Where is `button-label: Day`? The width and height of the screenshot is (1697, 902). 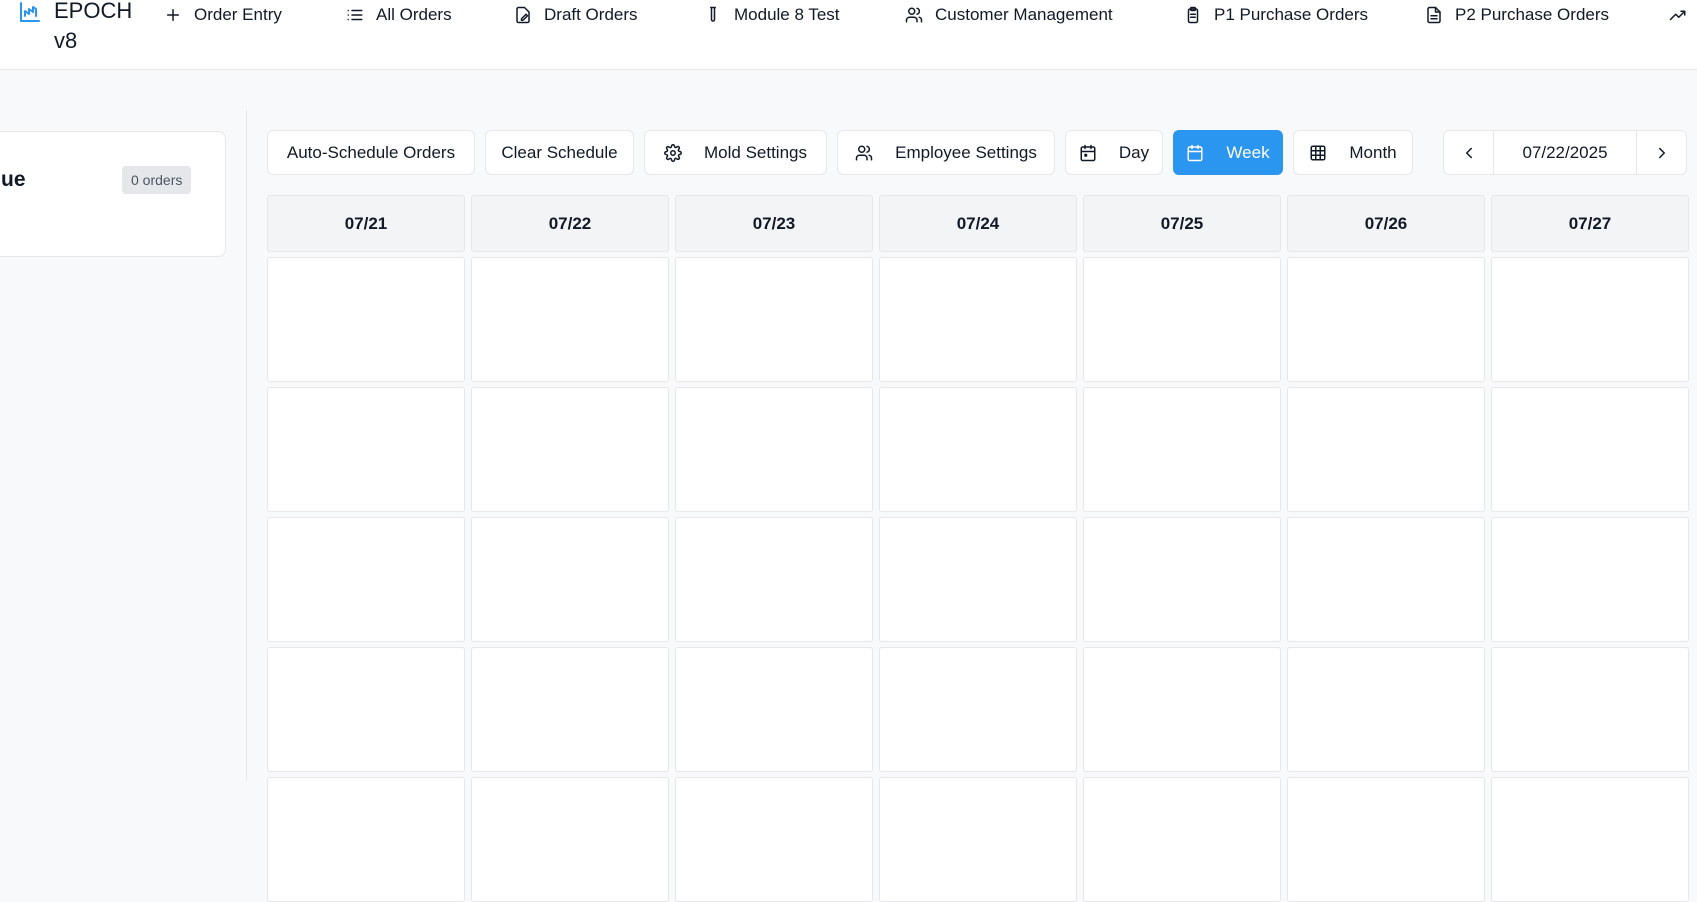 button-label: Day is located at coordinates (1134, 152).